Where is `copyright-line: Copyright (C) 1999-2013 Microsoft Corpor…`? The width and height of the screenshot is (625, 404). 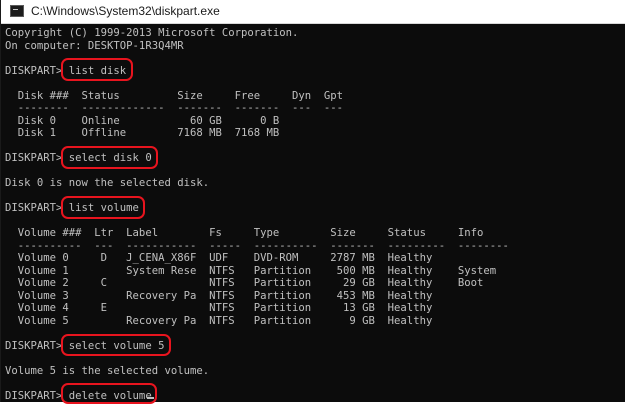
copyright-line: Copyright (C) 1999-2013 Microsoft Corpor… is located at coordinates (152, 33).